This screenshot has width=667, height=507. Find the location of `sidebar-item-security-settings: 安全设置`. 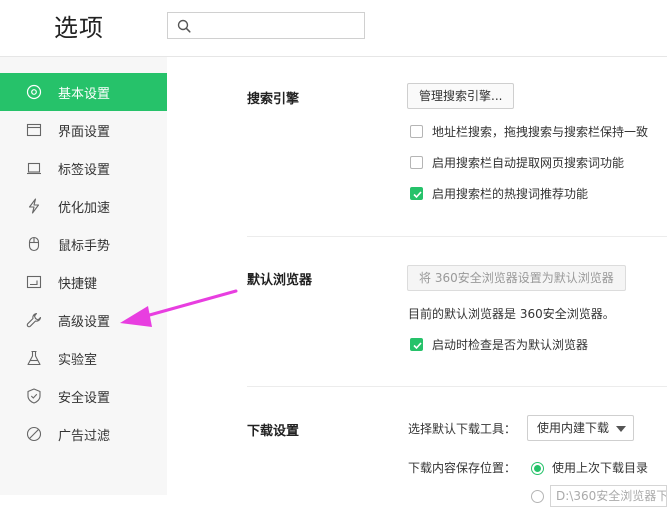

sidebar-item-security-settings: 安全设置 is located at coordinates (83, 396).